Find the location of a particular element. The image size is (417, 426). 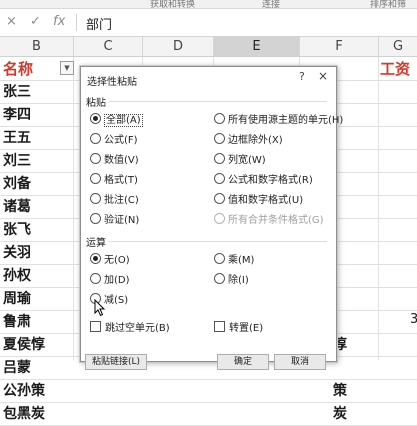

radio-label: 全部(A) is located at coordinates (123, 120).